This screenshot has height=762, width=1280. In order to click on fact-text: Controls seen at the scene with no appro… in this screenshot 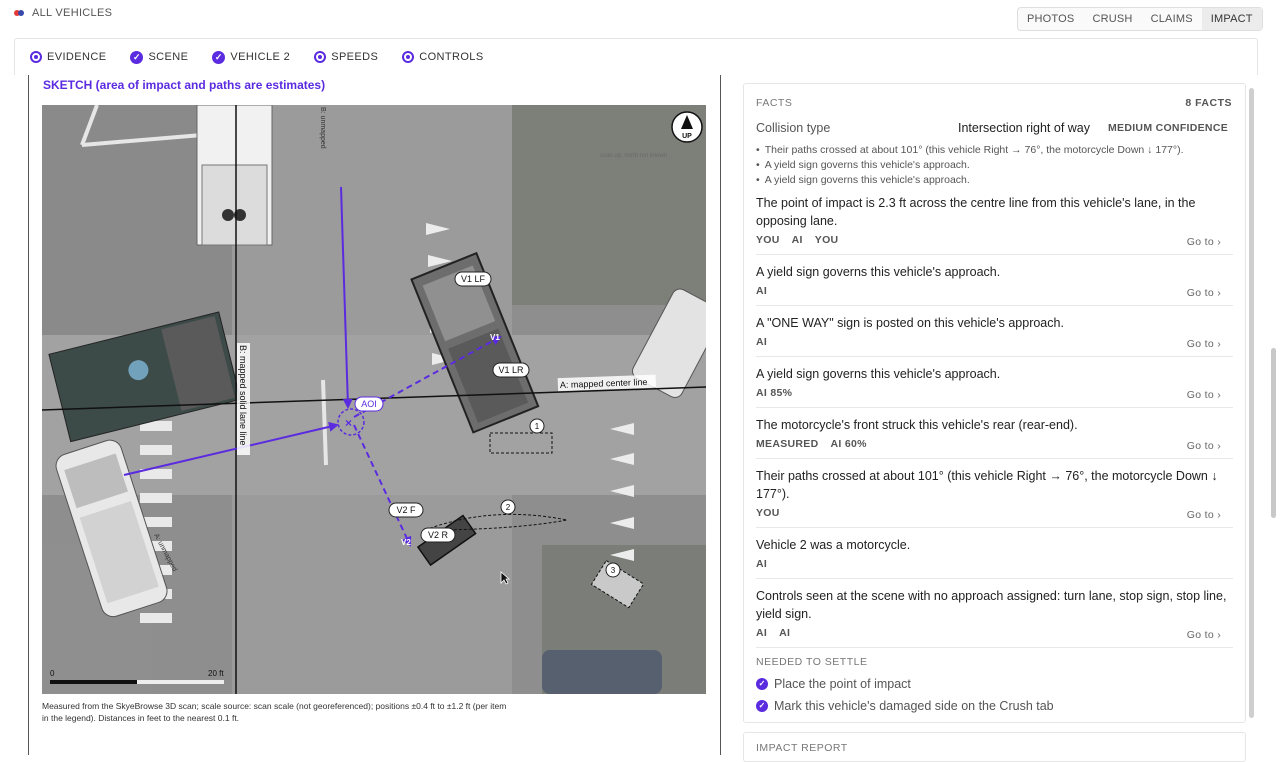, I will do `click(991, 605)`.